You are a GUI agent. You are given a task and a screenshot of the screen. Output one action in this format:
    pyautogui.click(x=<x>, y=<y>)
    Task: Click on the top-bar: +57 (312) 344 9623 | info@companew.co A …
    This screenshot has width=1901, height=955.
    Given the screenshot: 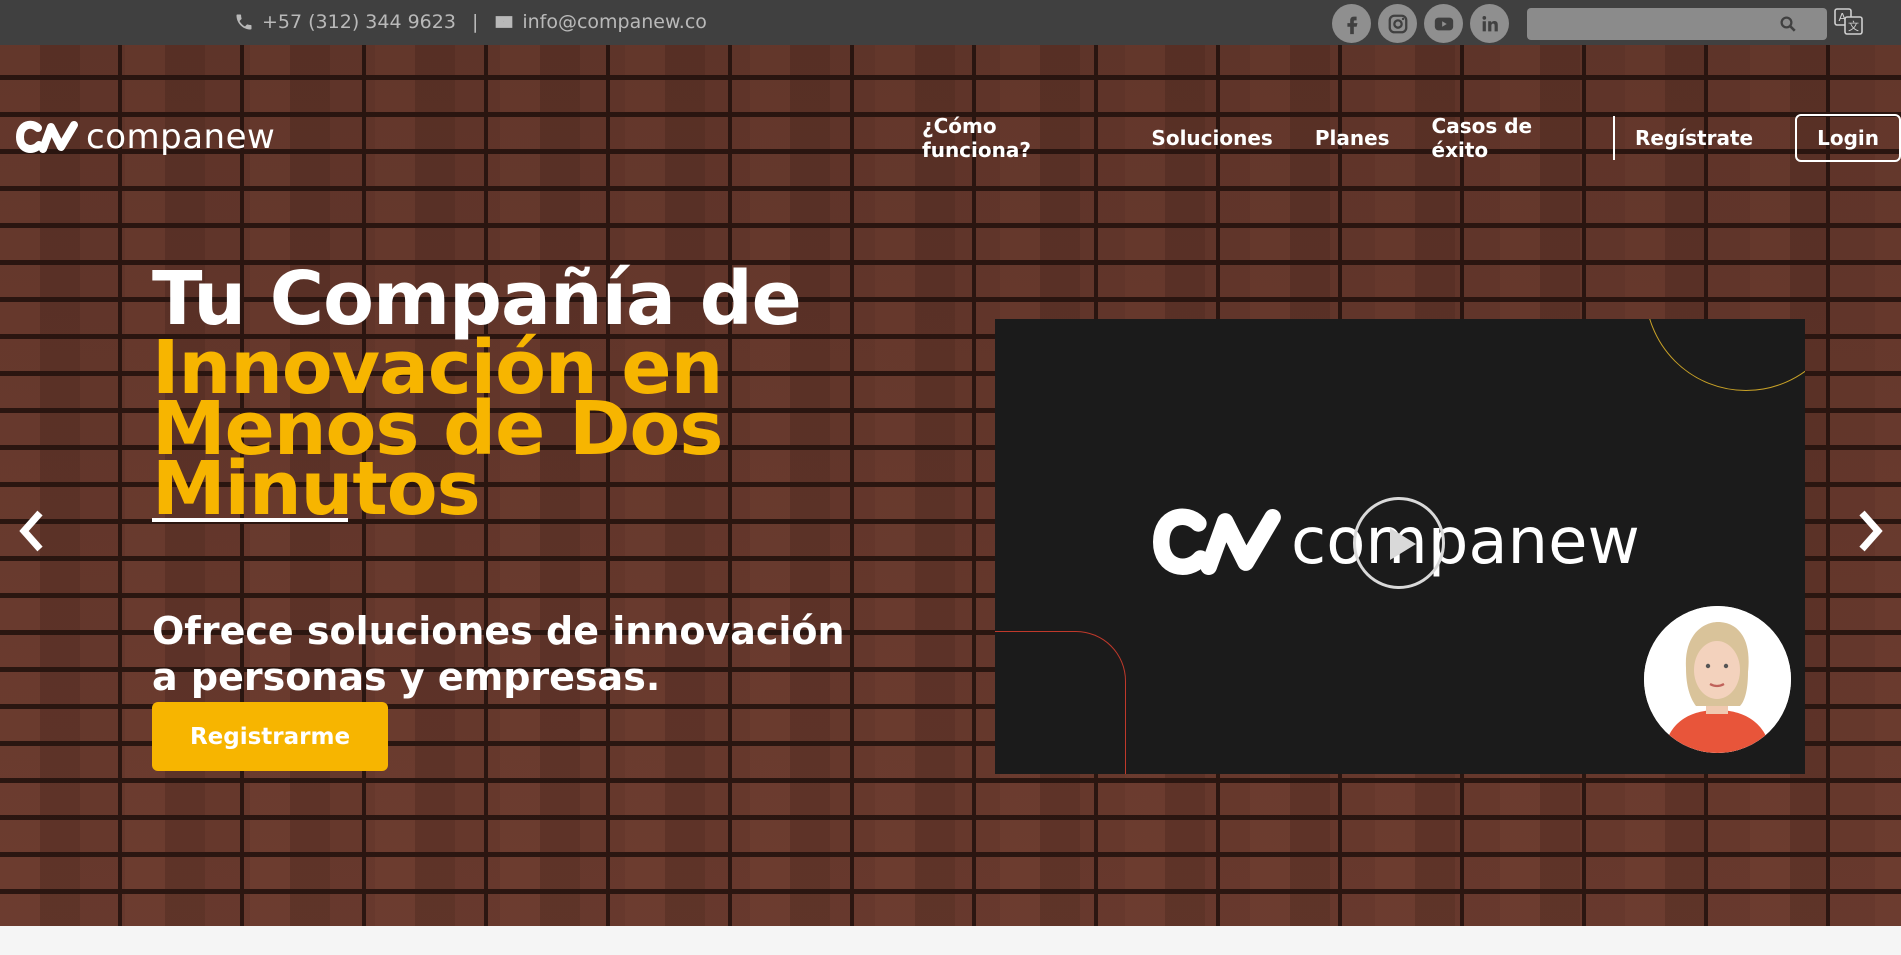 What is the action you would take?
    pyautogui.click(x=950, y=22)
    